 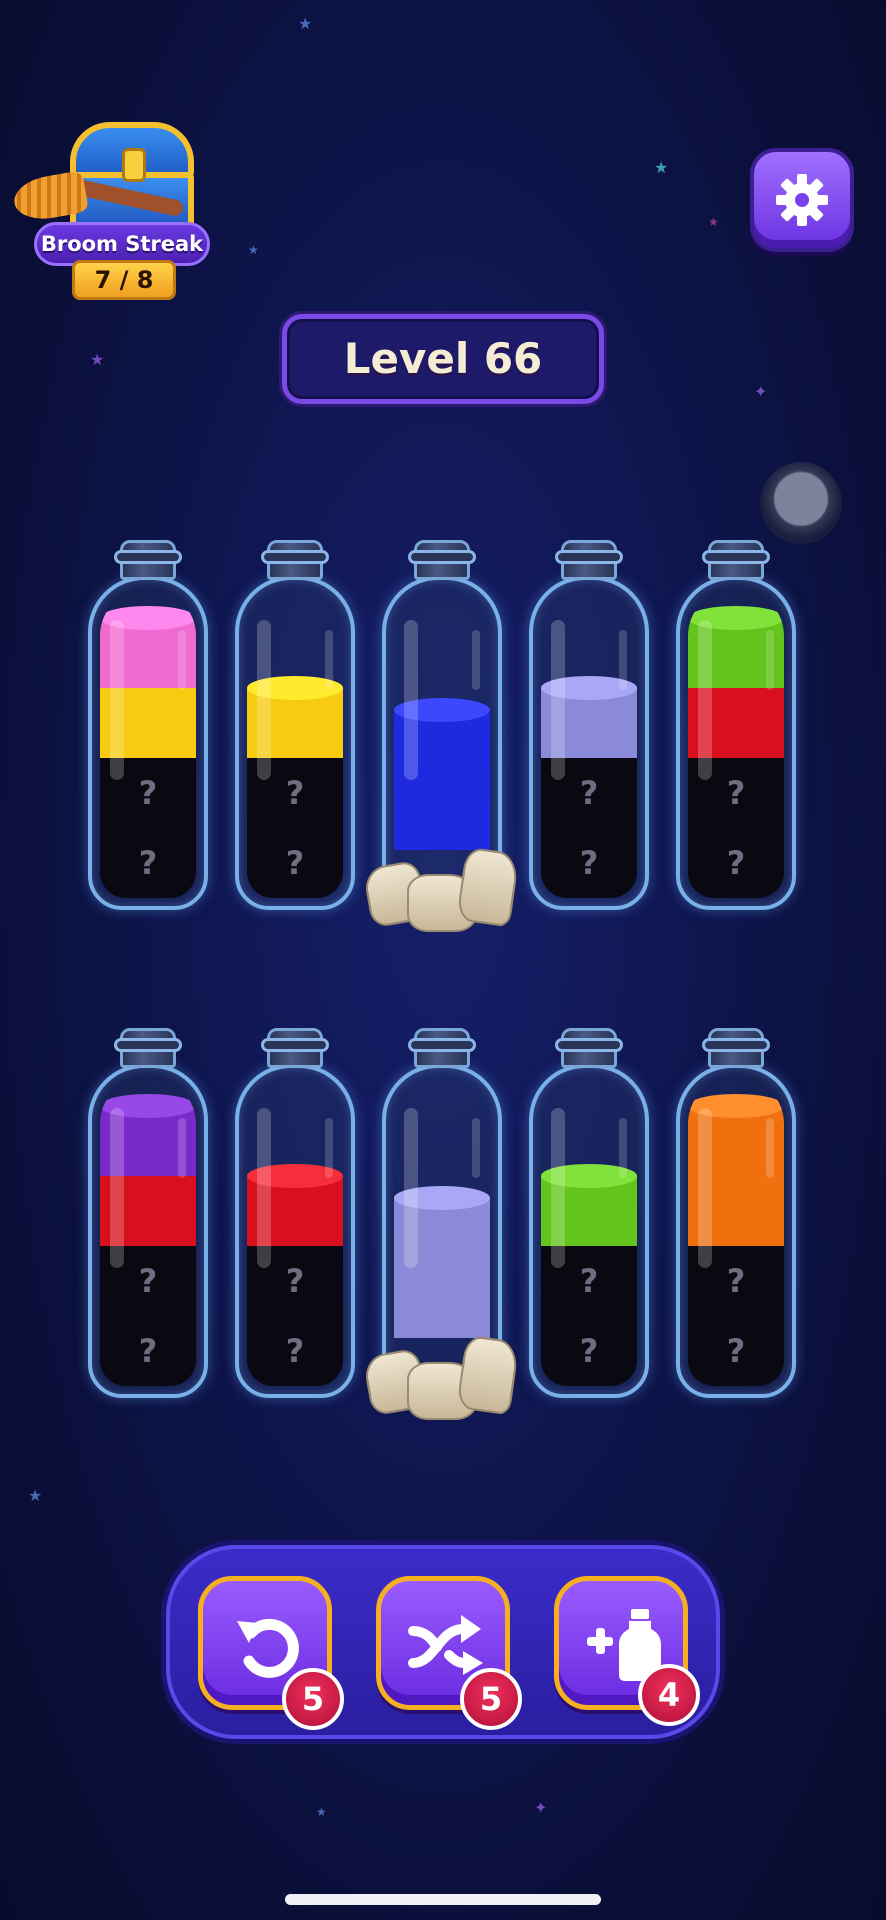 I want to click on level-indicator: Level 66, so click(x=443, y=359).